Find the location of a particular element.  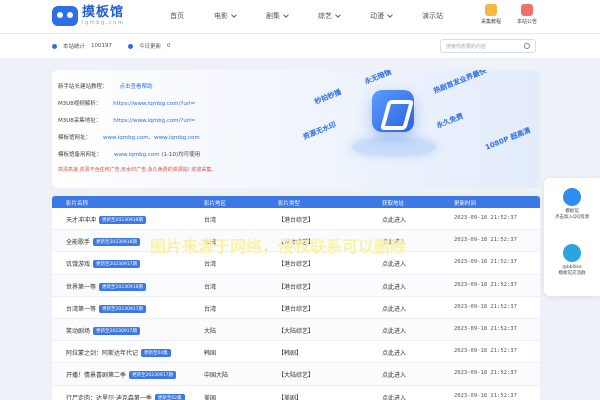

site-link: www.iqmbg.com、www.iqmbg.com is located at coordinates (151, 138).